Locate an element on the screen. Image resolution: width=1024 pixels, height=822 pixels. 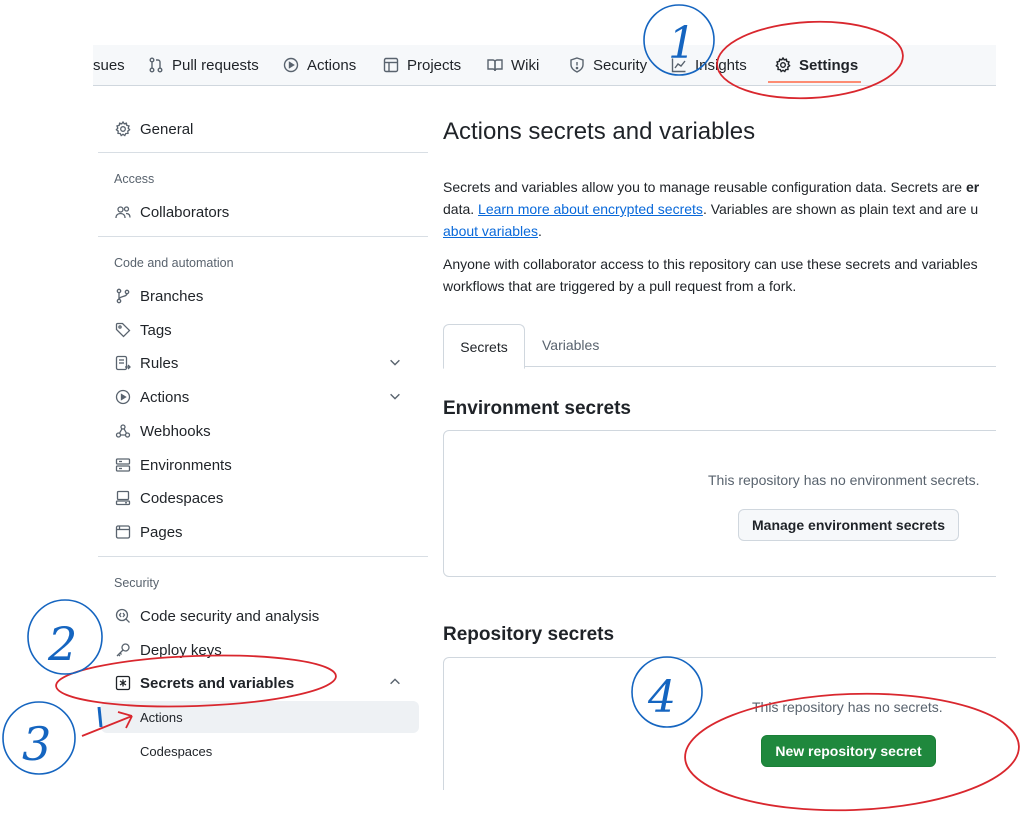
tab-actions: Actions is located at coordinates (319, 65).